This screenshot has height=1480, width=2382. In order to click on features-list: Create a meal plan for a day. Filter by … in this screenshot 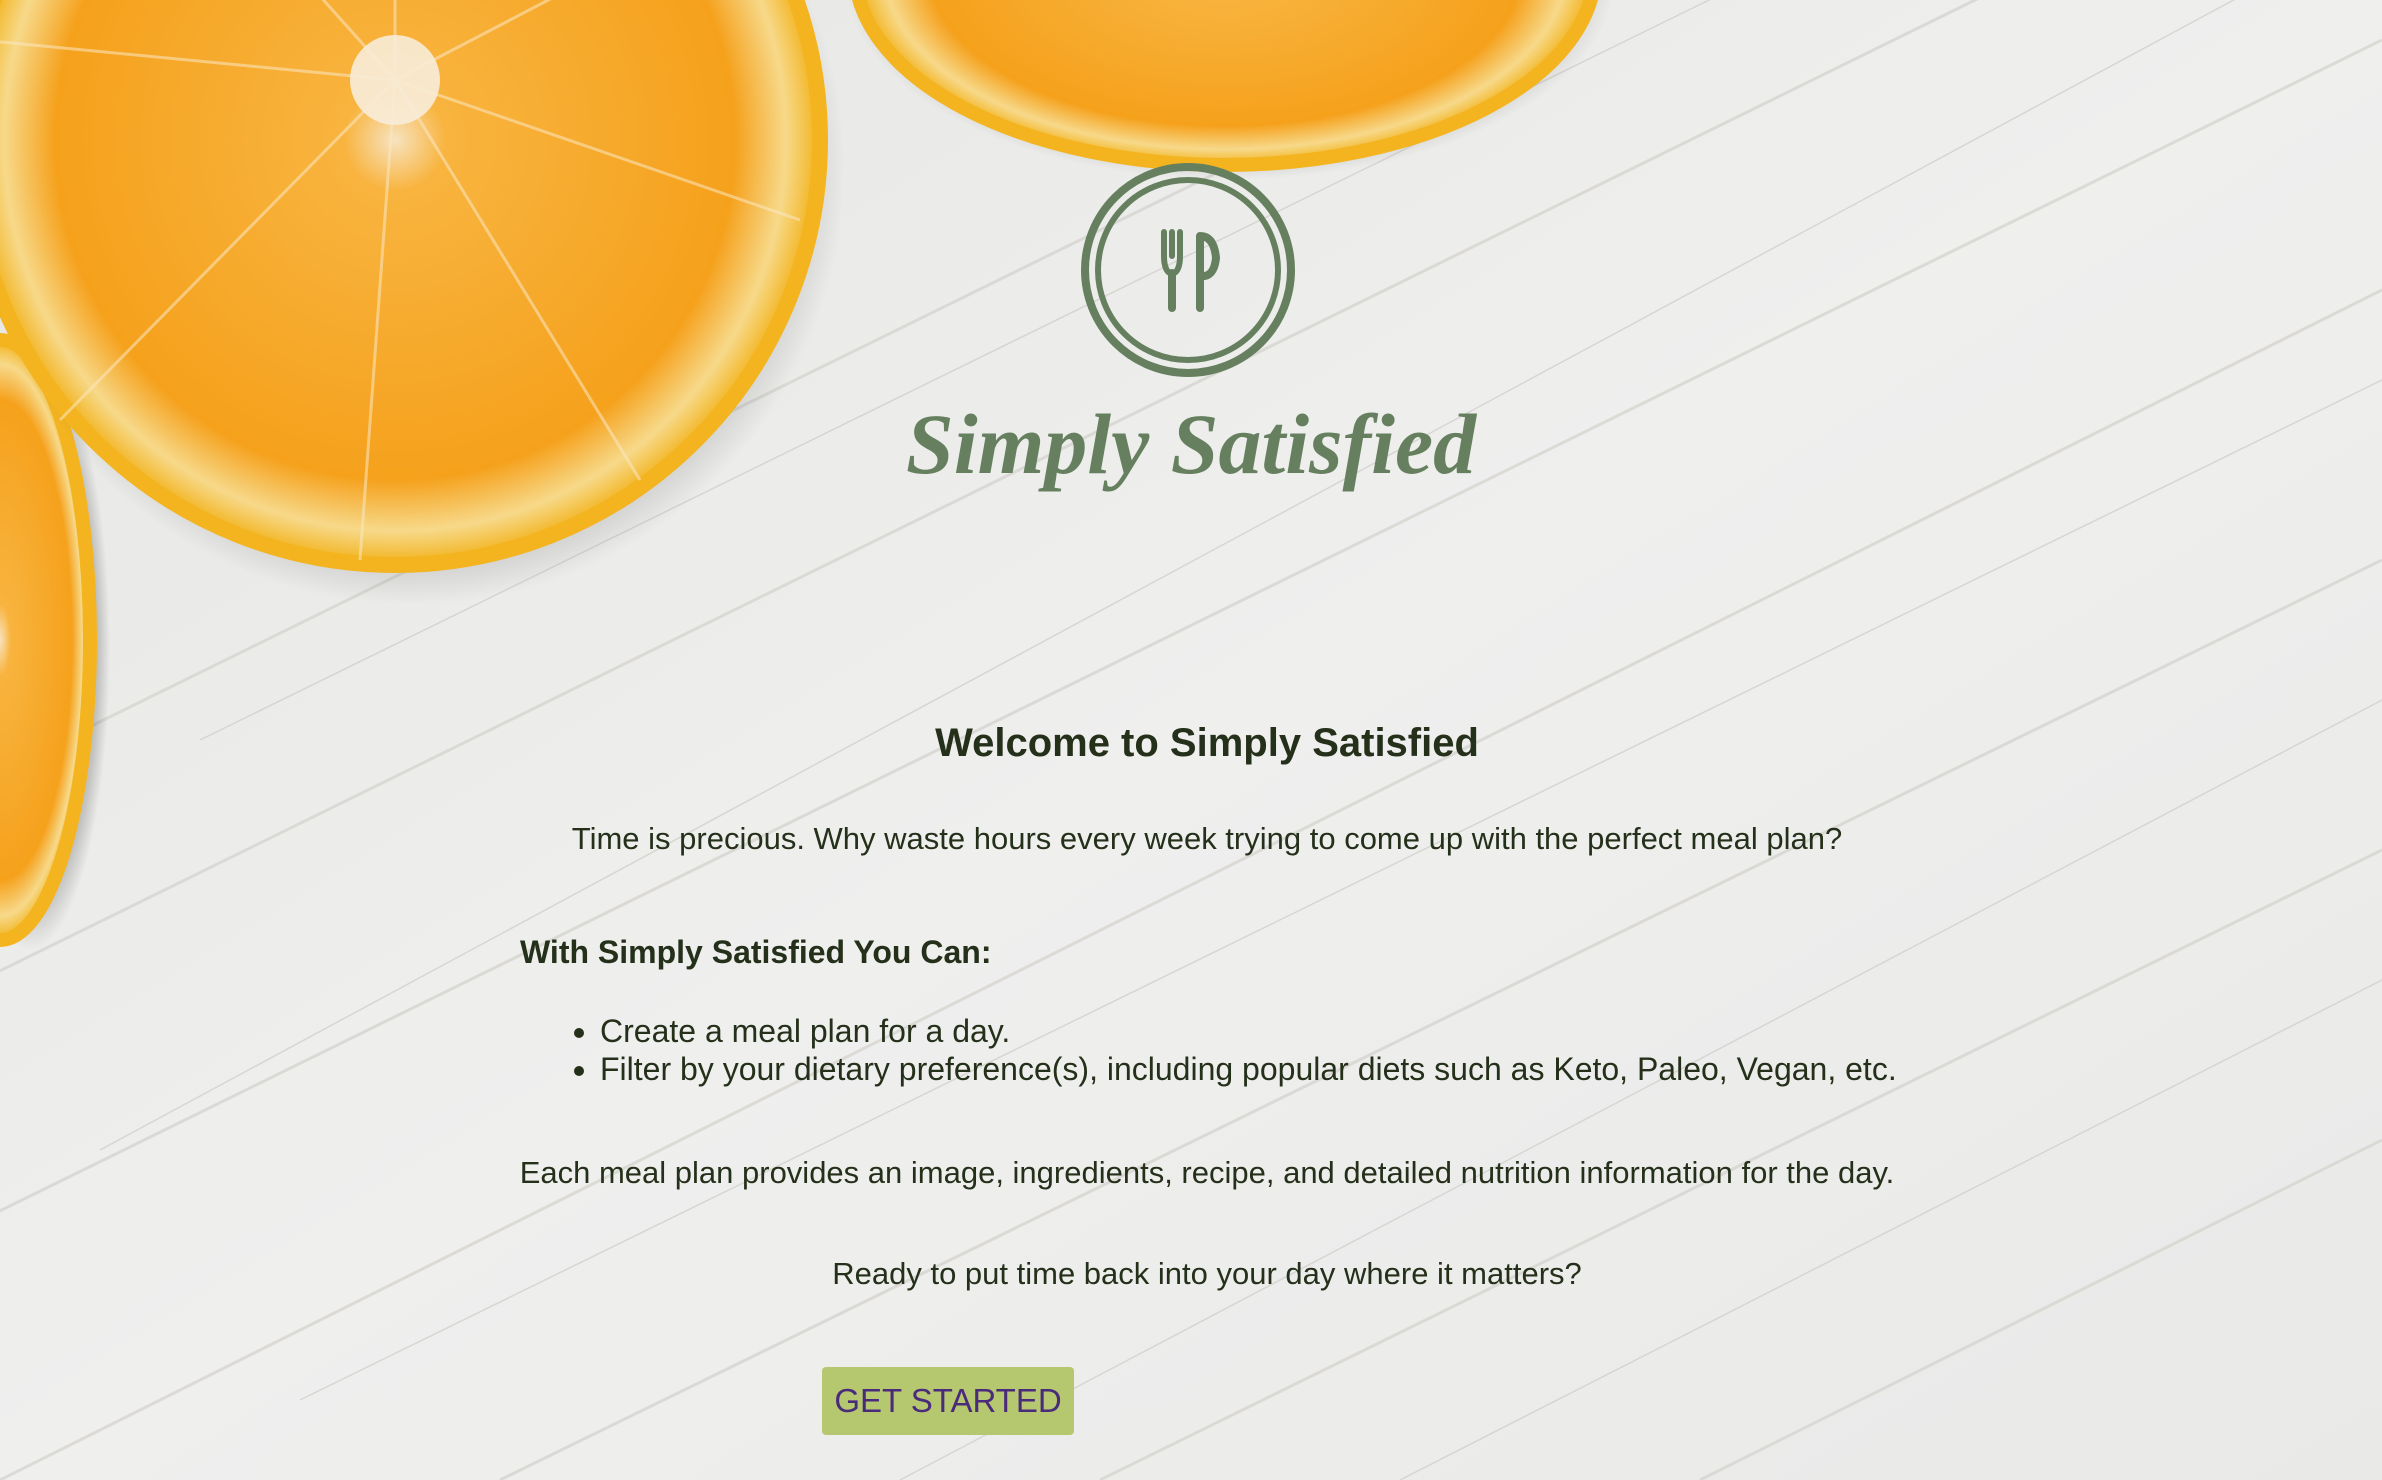, I will do `click(1208, 1050)`.